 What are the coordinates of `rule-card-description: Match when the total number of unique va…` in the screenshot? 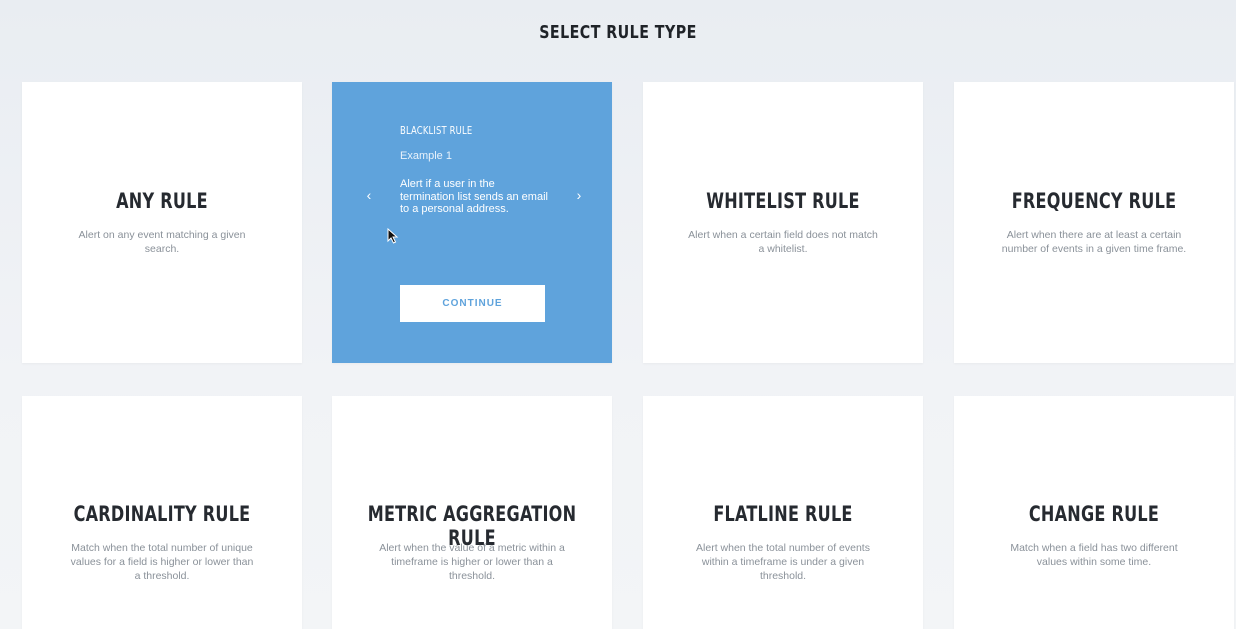 It's located at (162, 562).